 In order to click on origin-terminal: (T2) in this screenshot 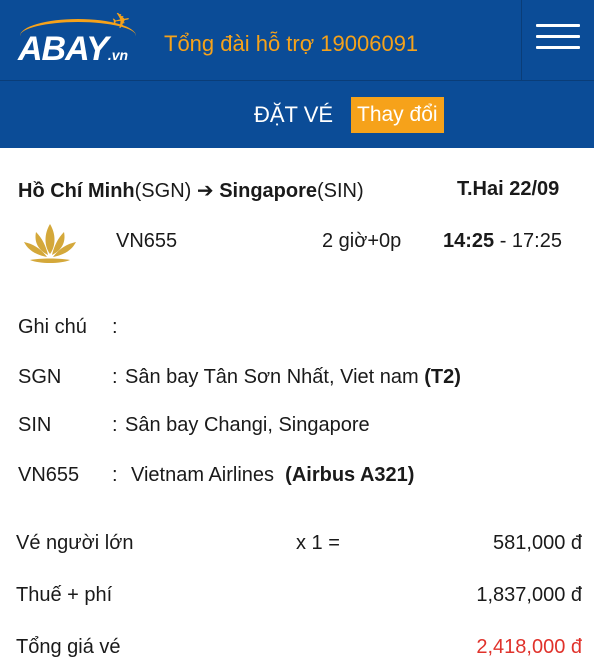, I will do `click(442, 377)`.